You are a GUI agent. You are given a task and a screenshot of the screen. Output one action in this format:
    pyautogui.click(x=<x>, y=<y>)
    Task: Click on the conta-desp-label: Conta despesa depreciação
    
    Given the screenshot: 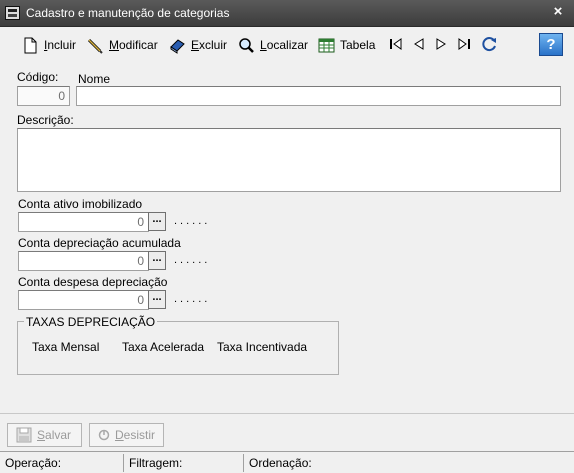 What is the action you would take?
    pyautogui.click(x=93, y=282)
    